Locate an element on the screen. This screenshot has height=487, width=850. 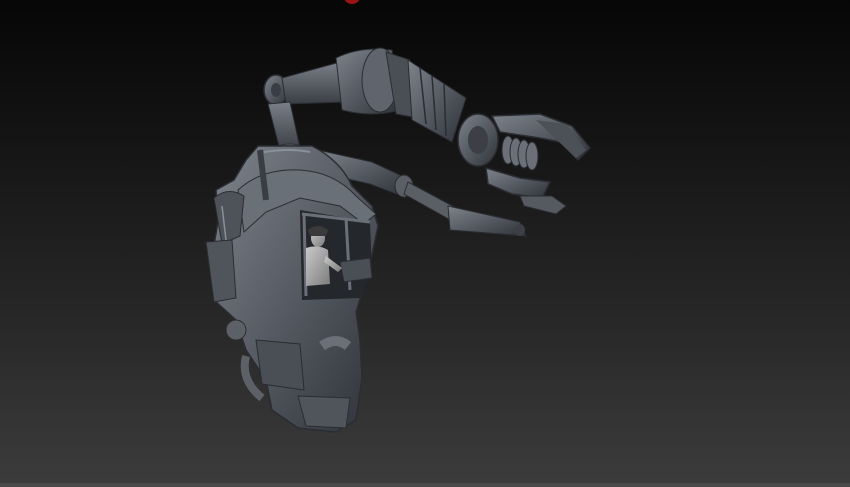
viewport-bottom-edge is located at coordinates (425, 485).